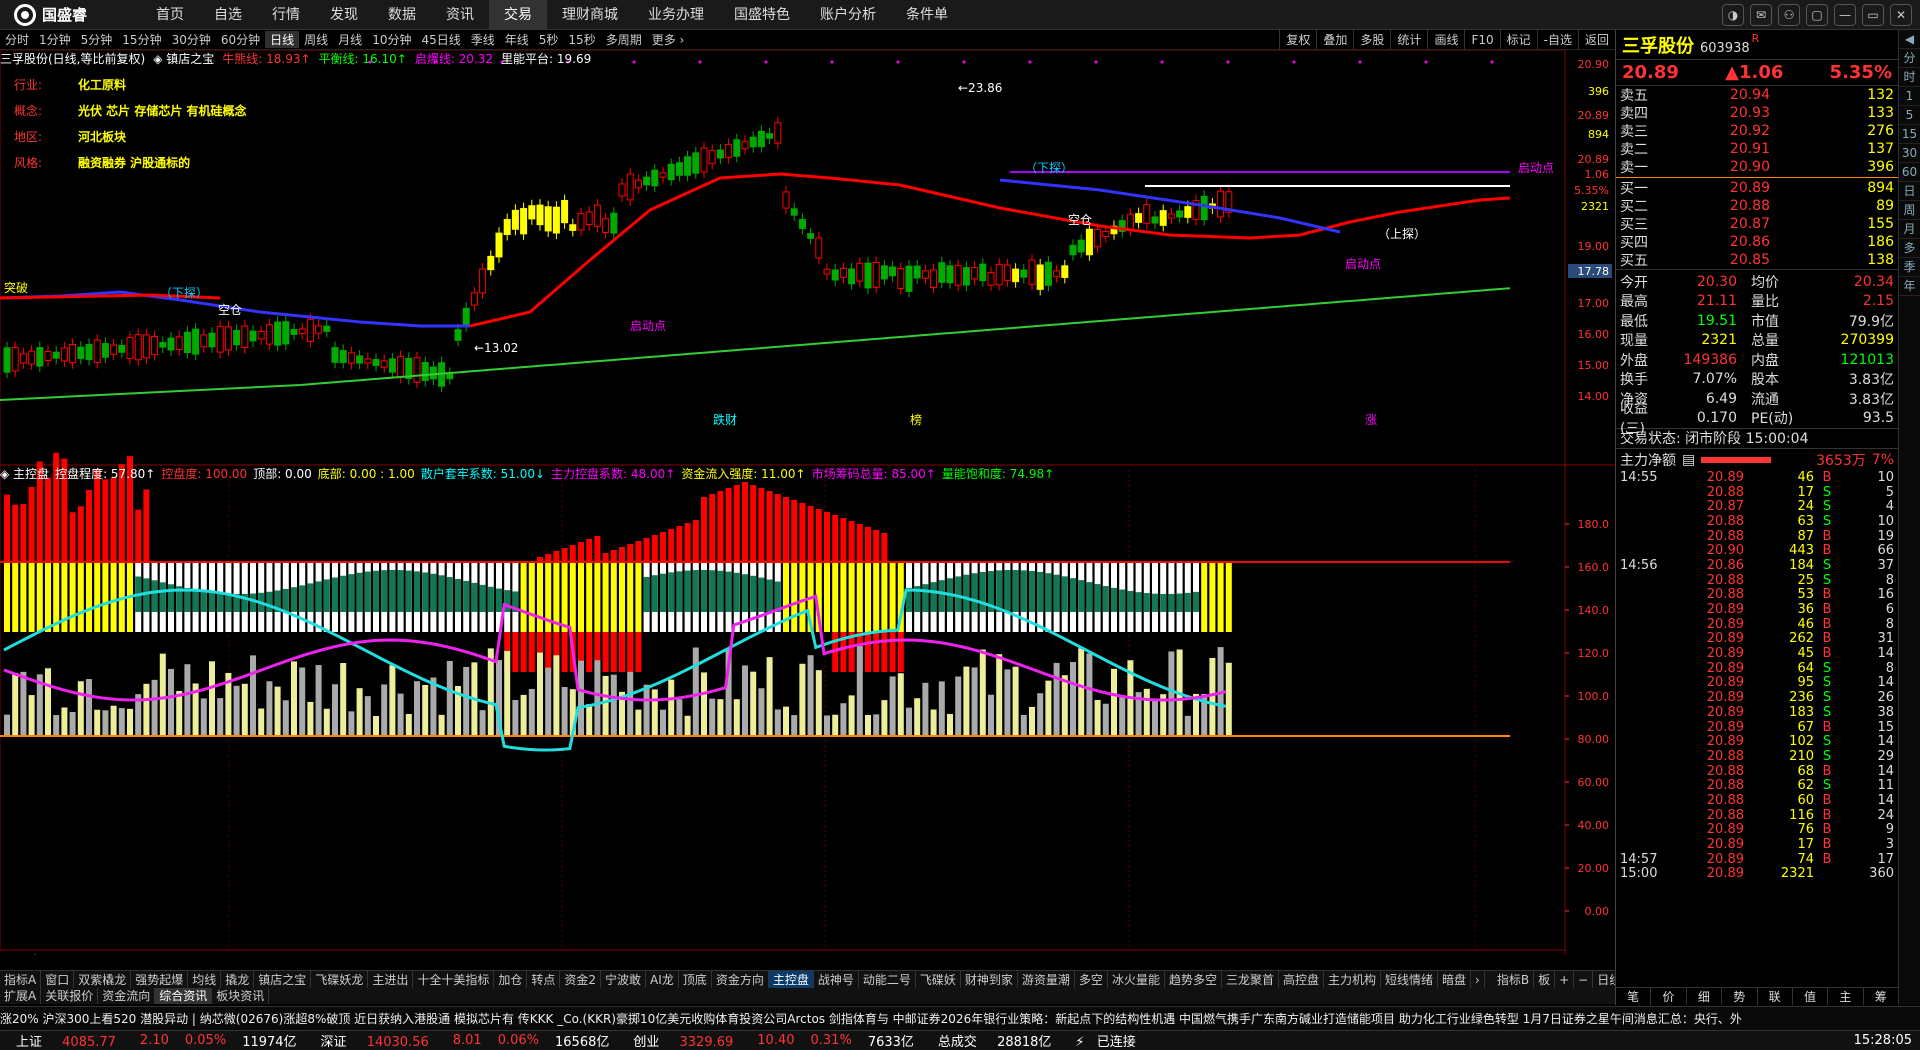  I want to click on info-tab-2: 资金流向, so click(127, 996).